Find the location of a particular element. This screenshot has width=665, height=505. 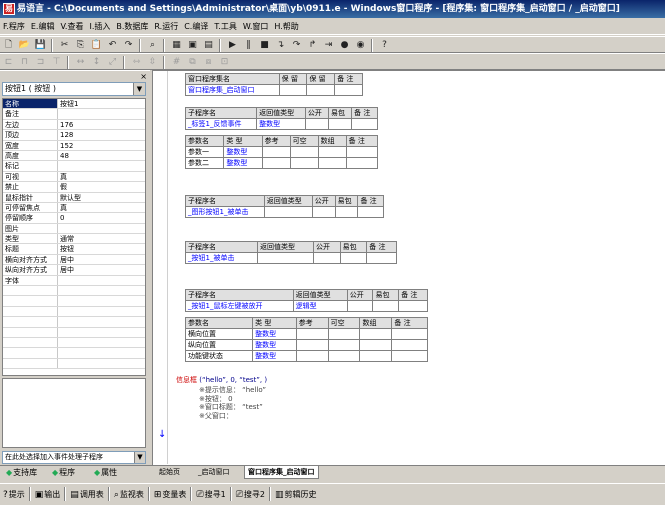

save-icon: 💾 is located at coordinates (40, 45).